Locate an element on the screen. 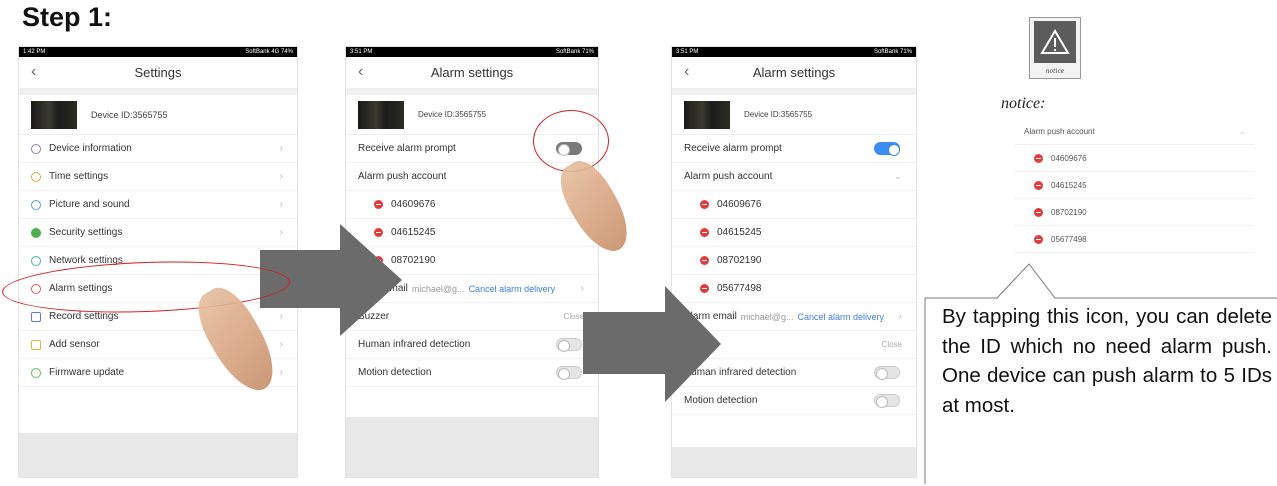 This screenshot has width=1277, height=486. settings-item-label: Time settings is located at coordinates (79, 176).